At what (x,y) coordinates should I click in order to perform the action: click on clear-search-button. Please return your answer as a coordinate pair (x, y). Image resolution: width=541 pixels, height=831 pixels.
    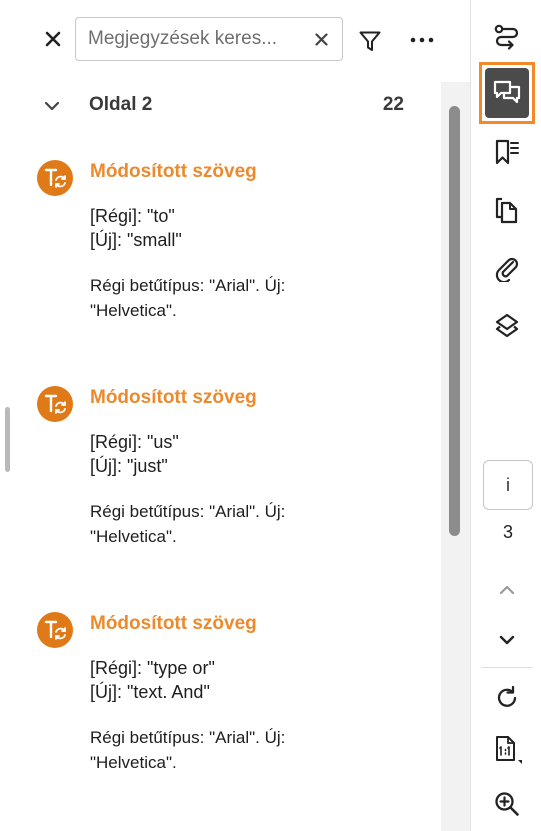
    Looking at the image, I should click on (321, 39).